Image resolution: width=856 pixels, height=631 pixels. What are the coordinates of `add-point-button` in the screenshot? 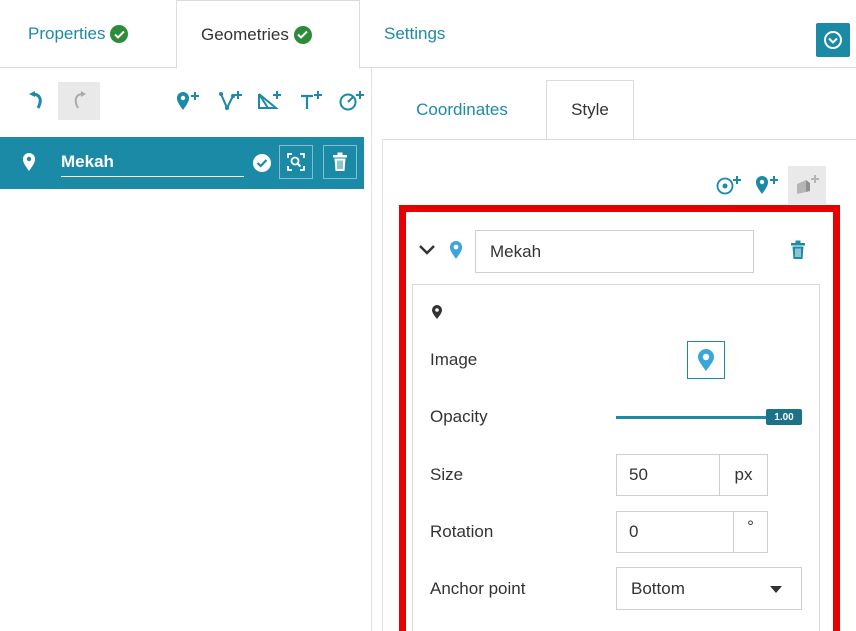 It's located at (188, 101).